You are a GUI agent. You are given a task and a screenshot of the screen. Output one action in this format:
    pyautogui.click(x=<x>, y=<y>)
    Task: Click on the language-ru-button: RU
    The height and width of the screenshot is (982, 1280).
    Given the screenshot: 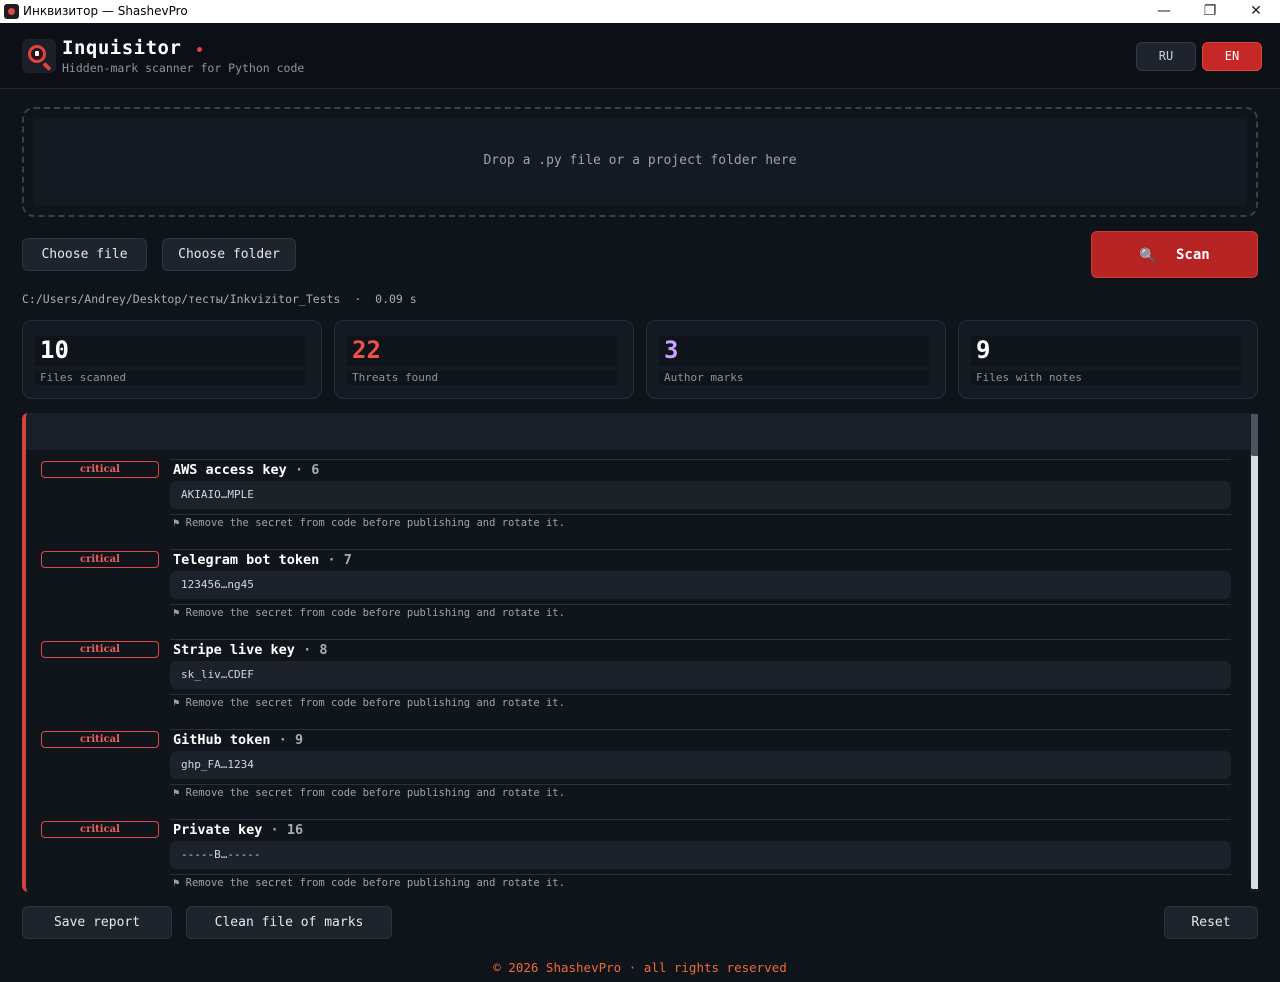 What is the action you would take?
    pyautogui.click(x=1166, y=56)
    